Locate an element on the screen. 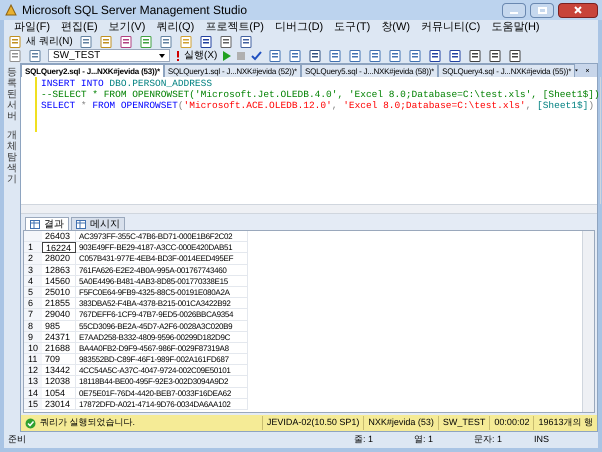 The width and height of the screenshot is (602, 452). table-cell: C057B431-977E-4EB4-BD3F-0014EED495EF is located at coordinates (162, 259).